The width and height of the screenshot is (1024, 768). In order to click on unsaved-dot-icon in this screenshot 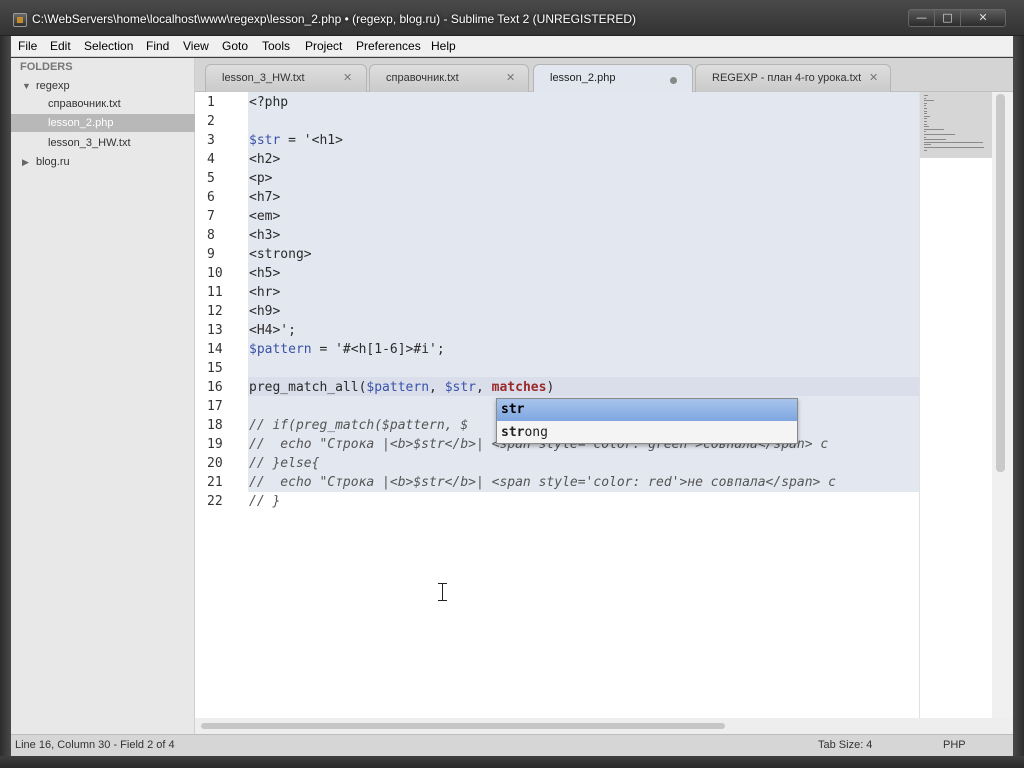, I will do `click(673, 80)`.